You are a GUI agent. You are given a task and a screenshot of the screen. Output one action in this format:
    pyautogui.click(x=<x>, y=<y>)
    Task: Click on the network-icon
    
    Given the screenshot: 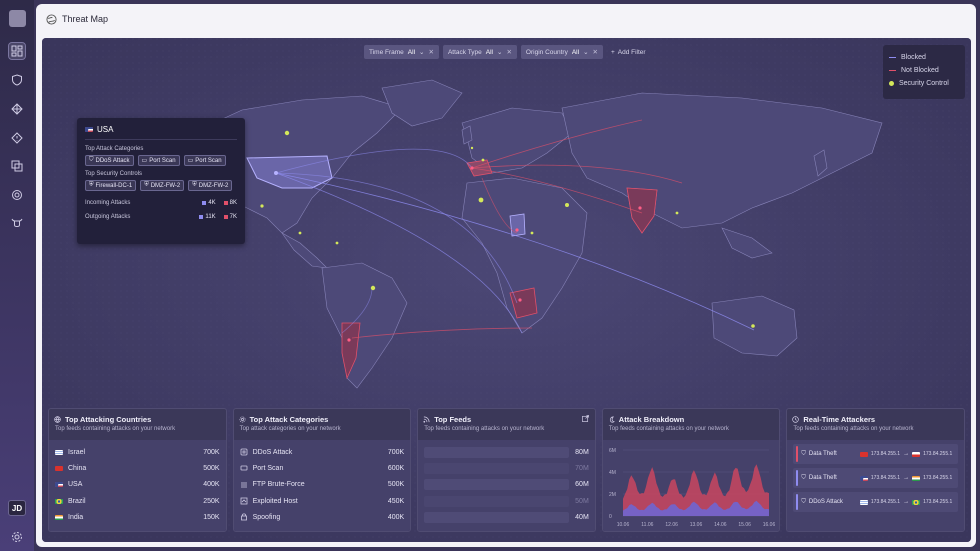 What is the action you would take?
    pyautogui.click(x=17, y=109)
    